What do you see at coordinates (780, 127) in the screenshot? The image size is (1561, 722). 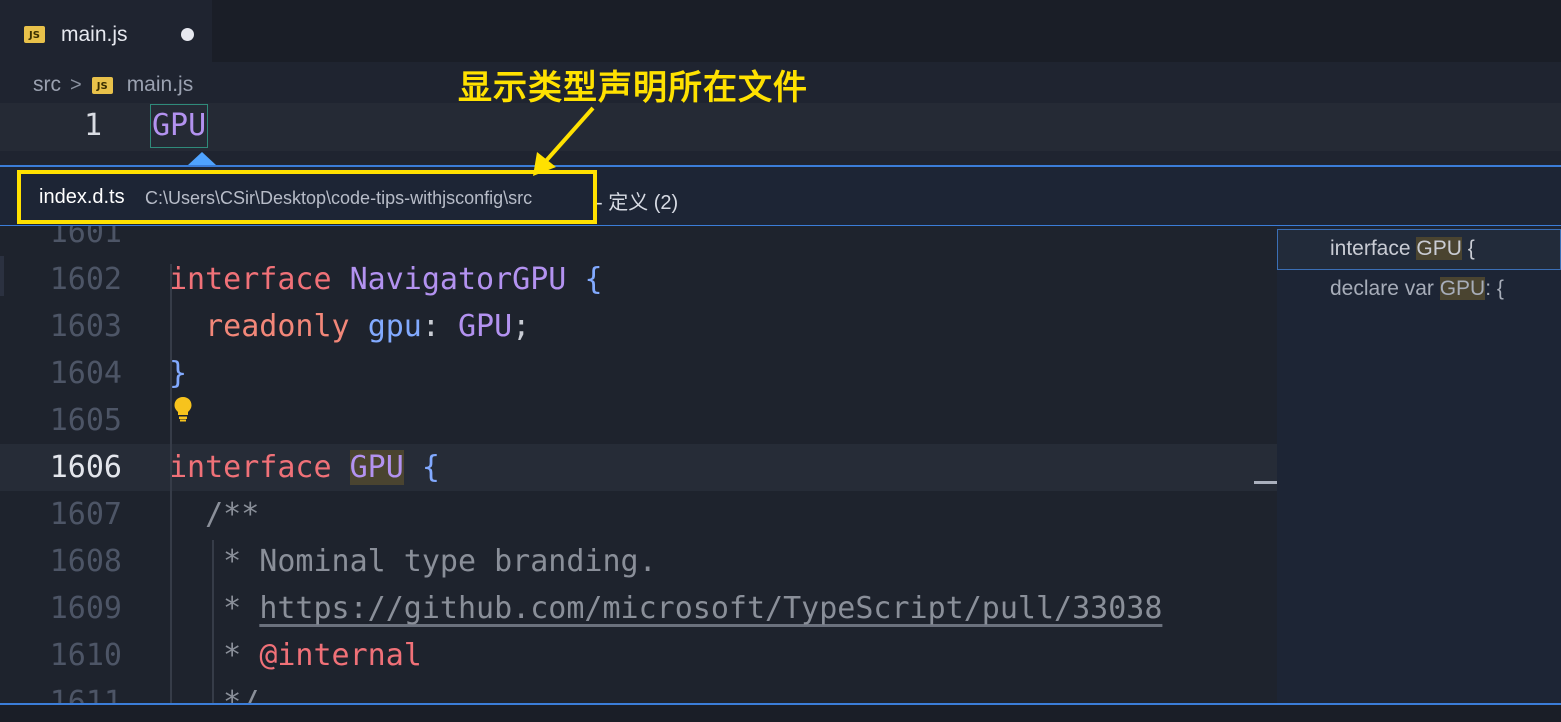 I see `editor-current-line` at bounding box center [780, 127].